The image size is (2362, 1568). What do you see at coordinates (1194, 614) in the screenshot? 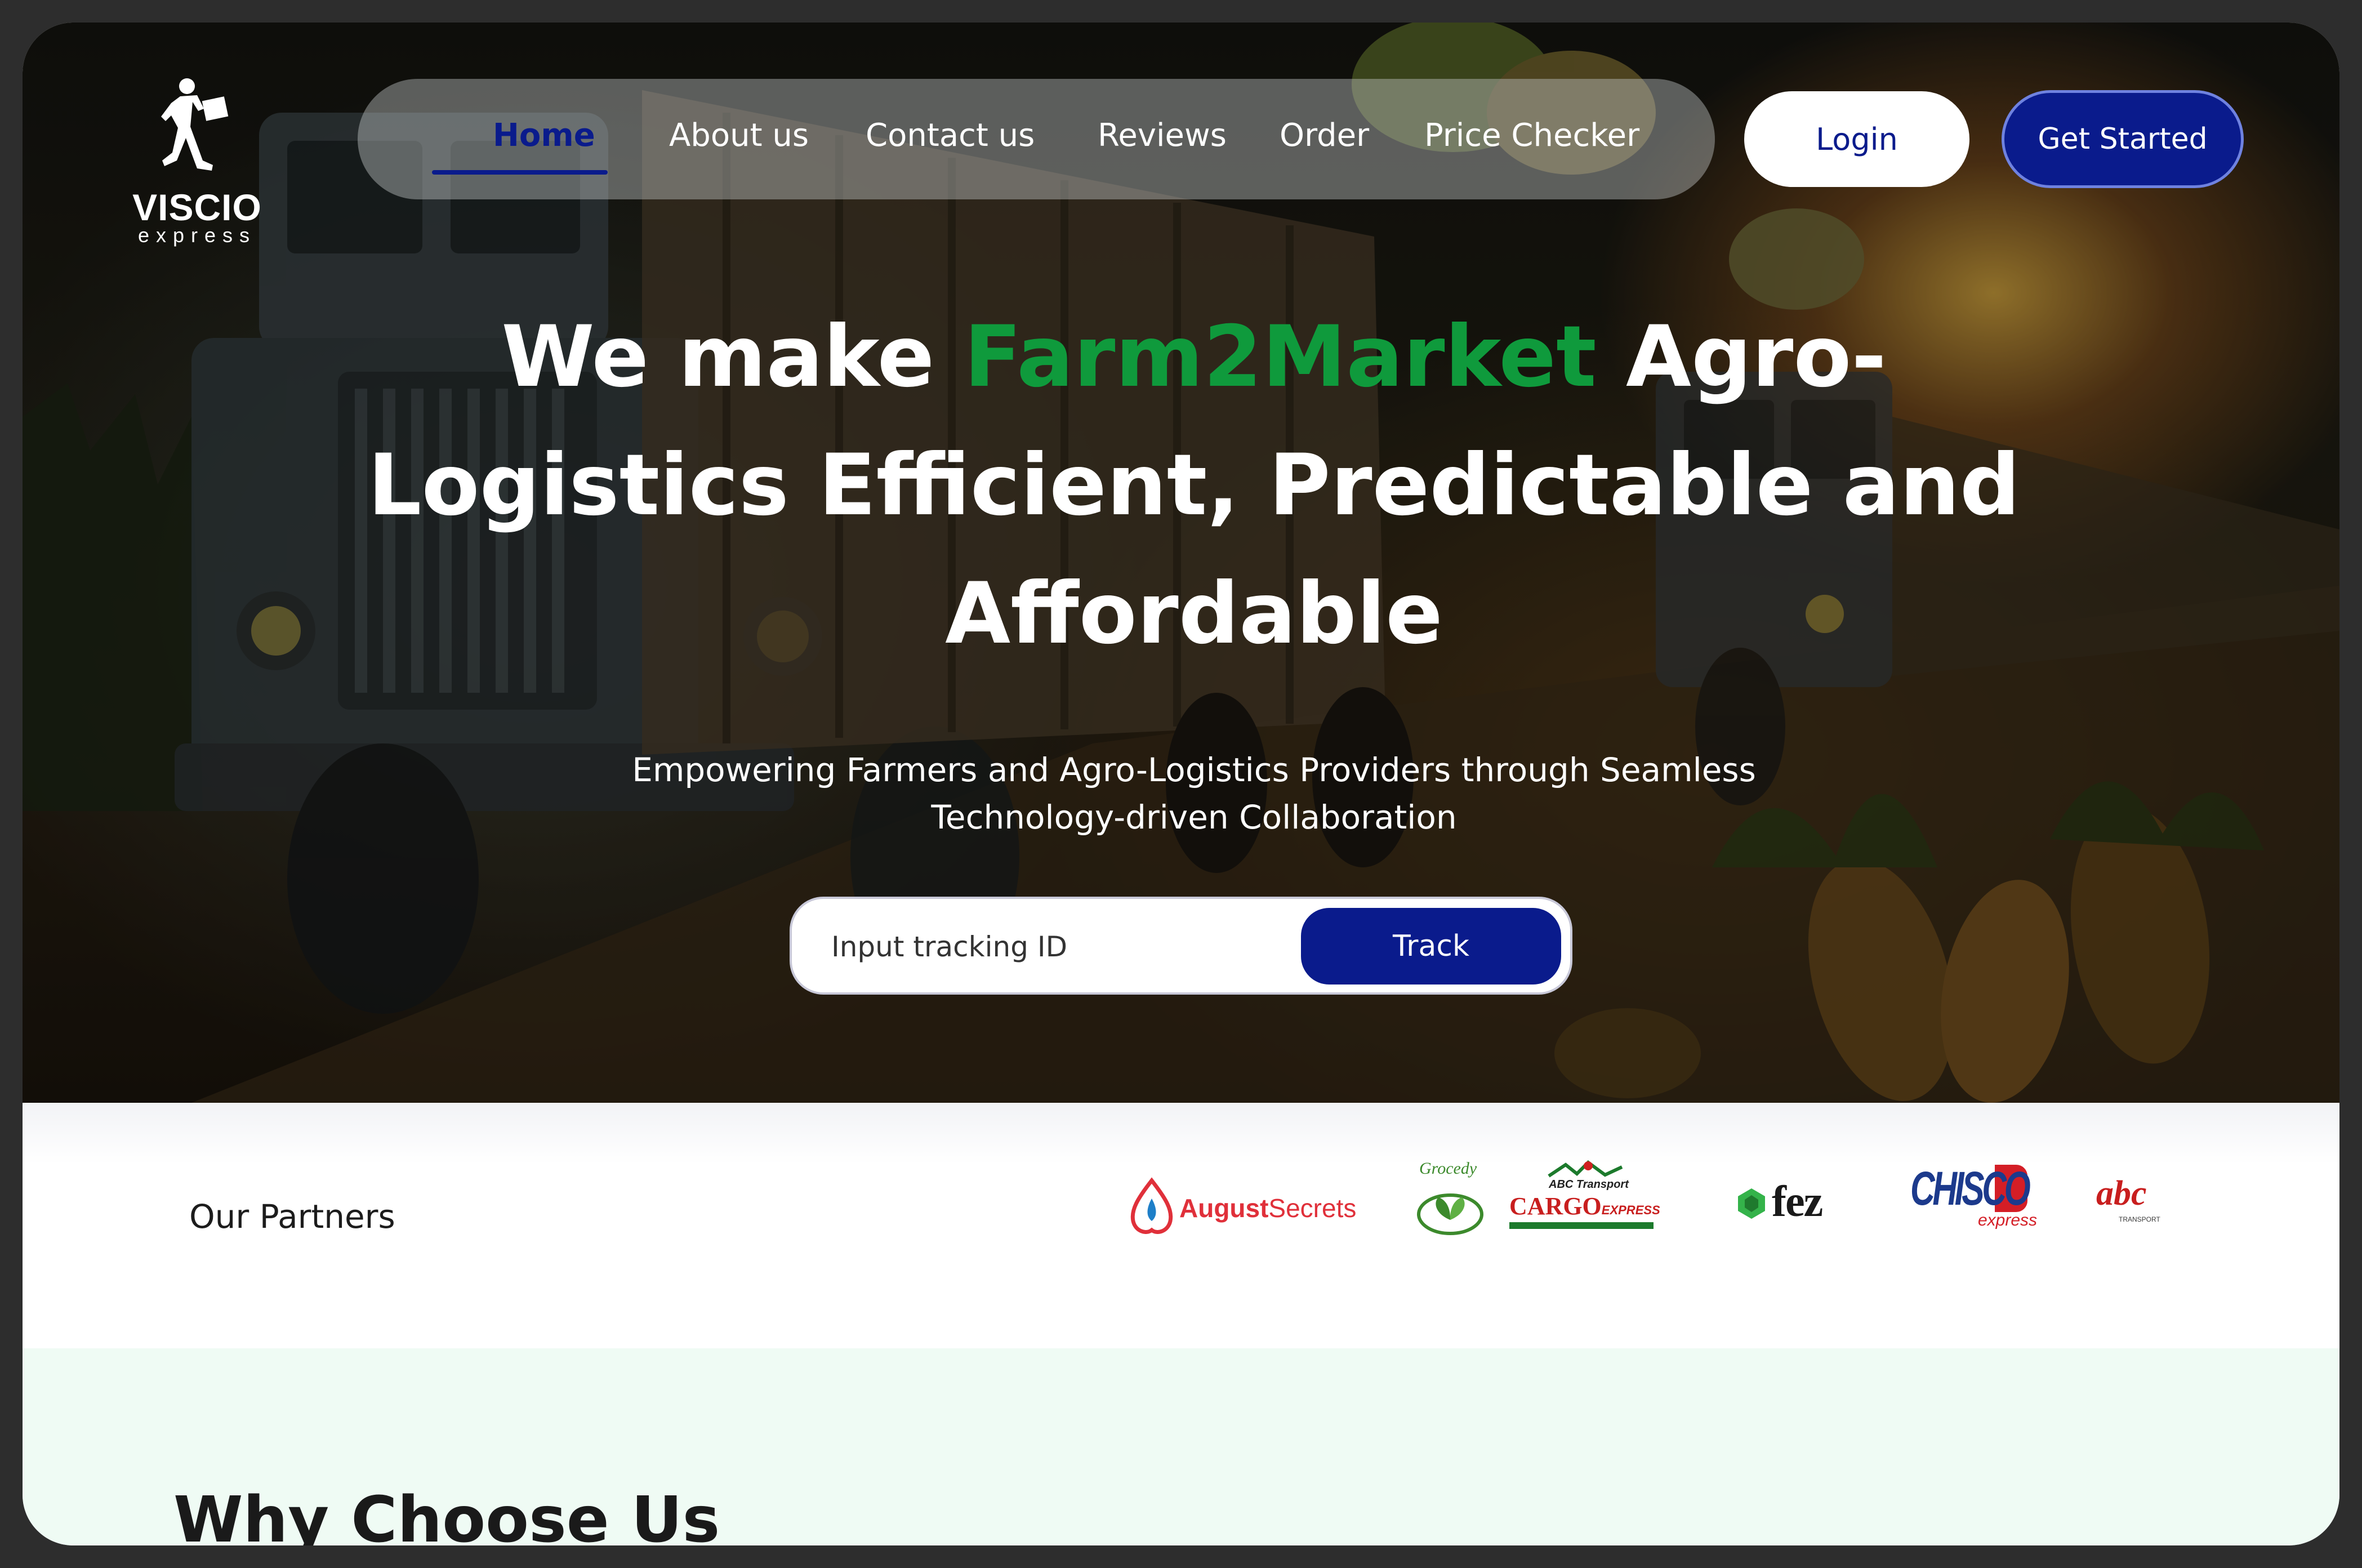
I see `headline-line-3: Affordable` at bounding box center [1194, 614].